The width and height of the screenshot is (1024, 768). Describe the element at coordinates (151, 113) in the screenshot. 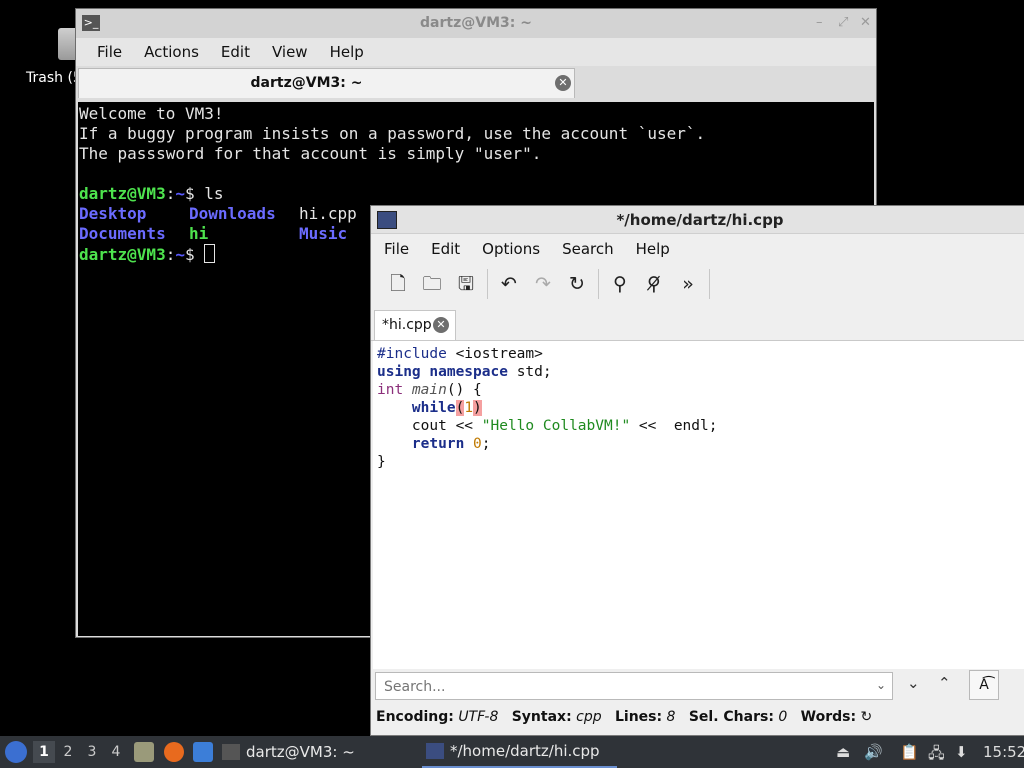

I see `terminal-line: Welcome to VM3!` at that location.